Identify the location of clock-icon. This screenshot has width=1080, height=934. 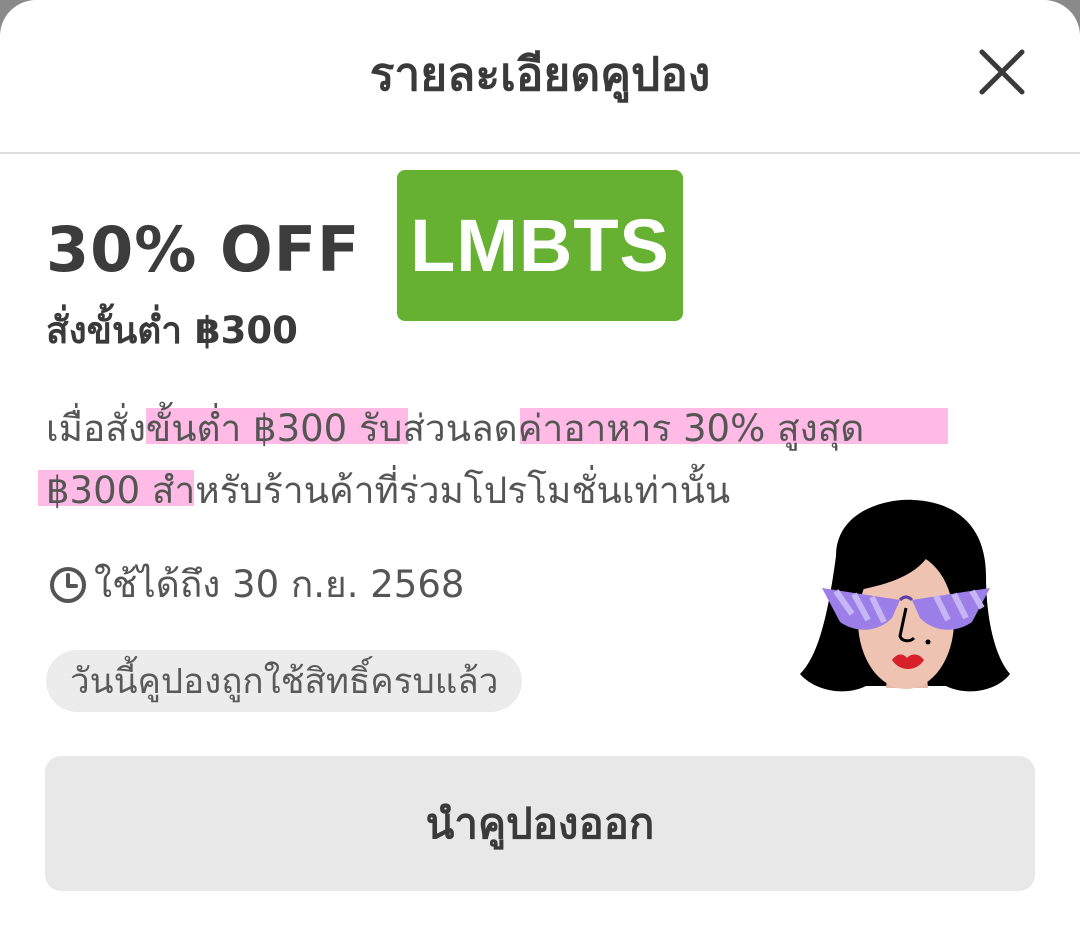
(68, 585).